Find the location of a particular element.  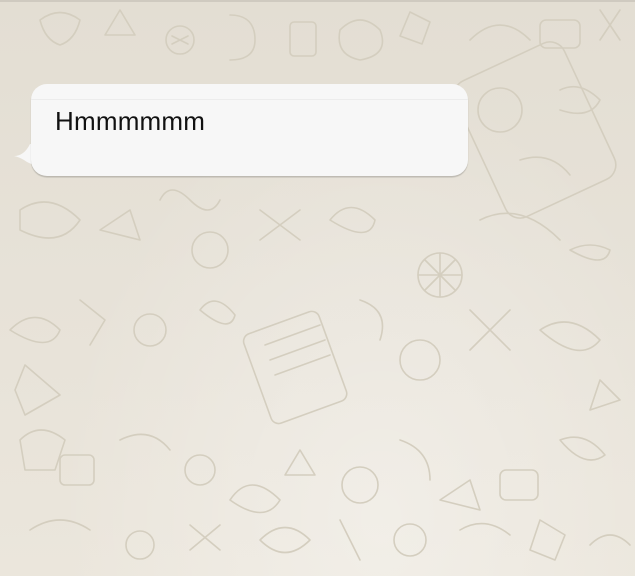

top-divider is located at coordinates (317, 1).